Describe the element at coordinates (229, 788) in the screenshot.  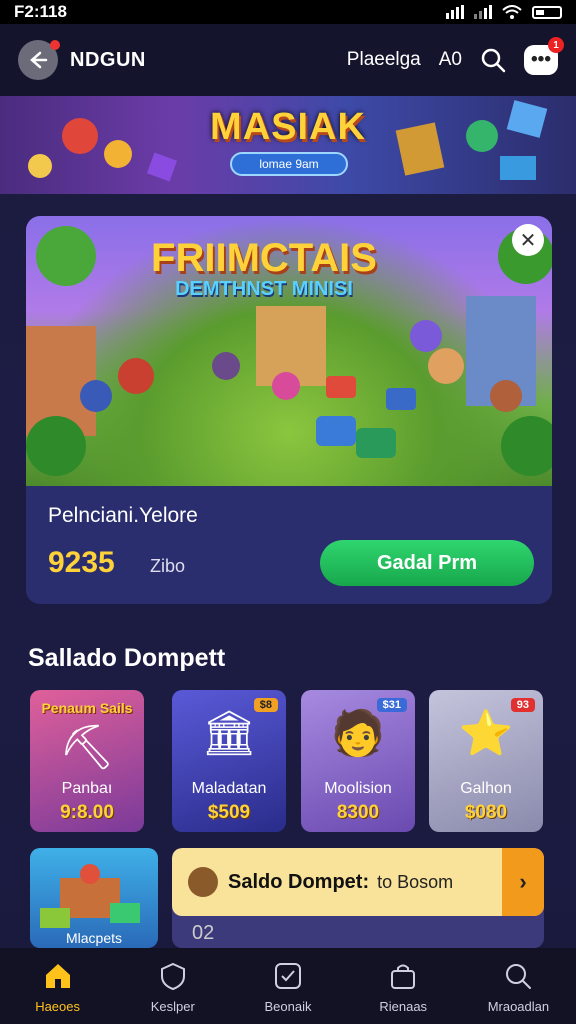
I see `tile-name: Maladatan` at that location.